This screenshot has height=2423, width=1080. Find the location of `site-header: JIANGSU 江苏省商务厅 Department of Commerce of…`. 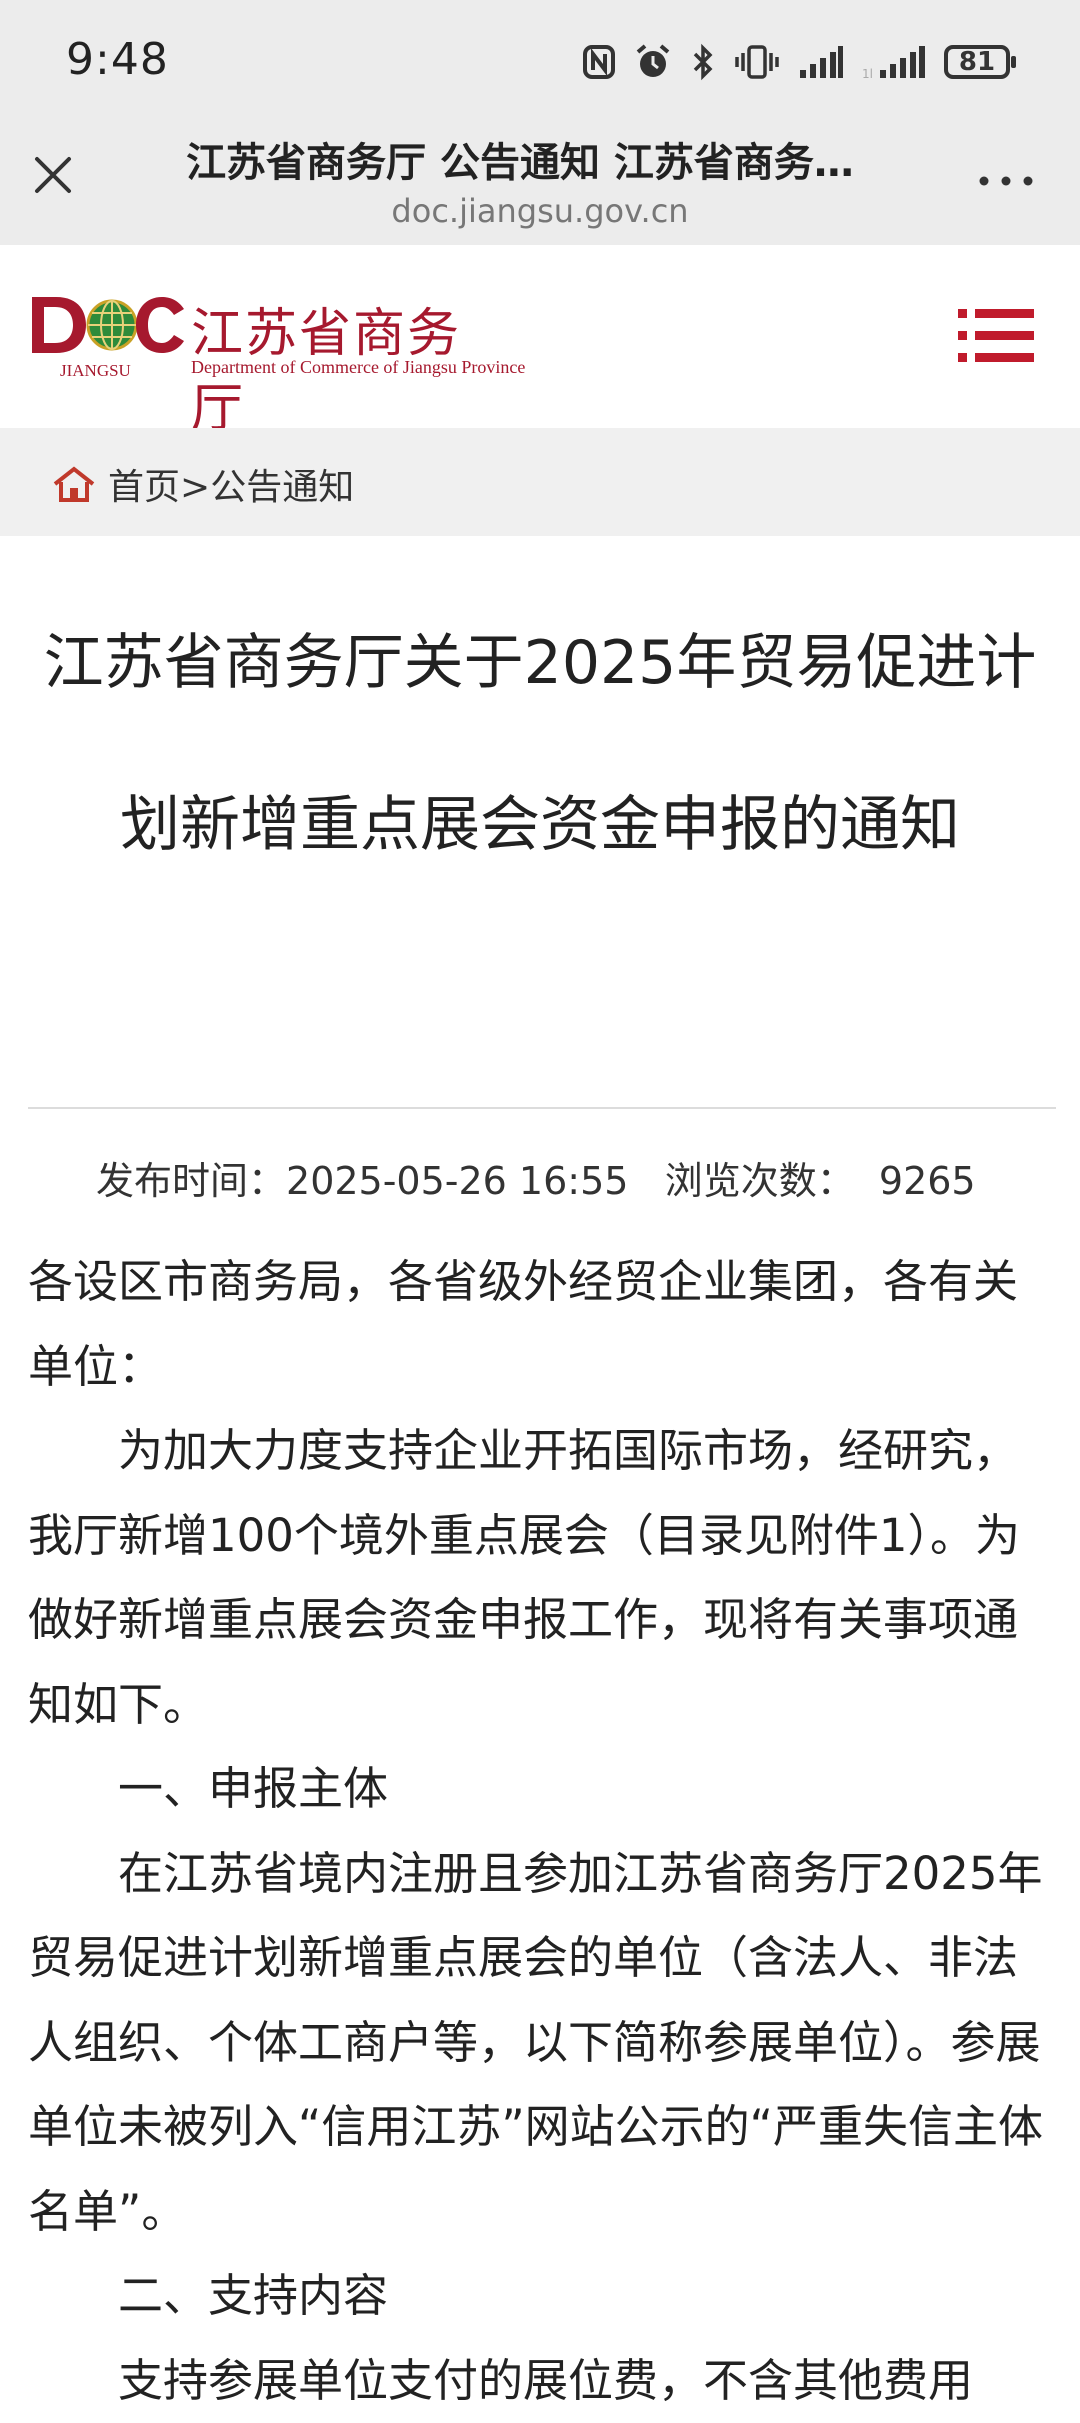

site-header: JIANGSU 江苏省商务厅 Department of Commerce of… is located at coordinates (540, 336).